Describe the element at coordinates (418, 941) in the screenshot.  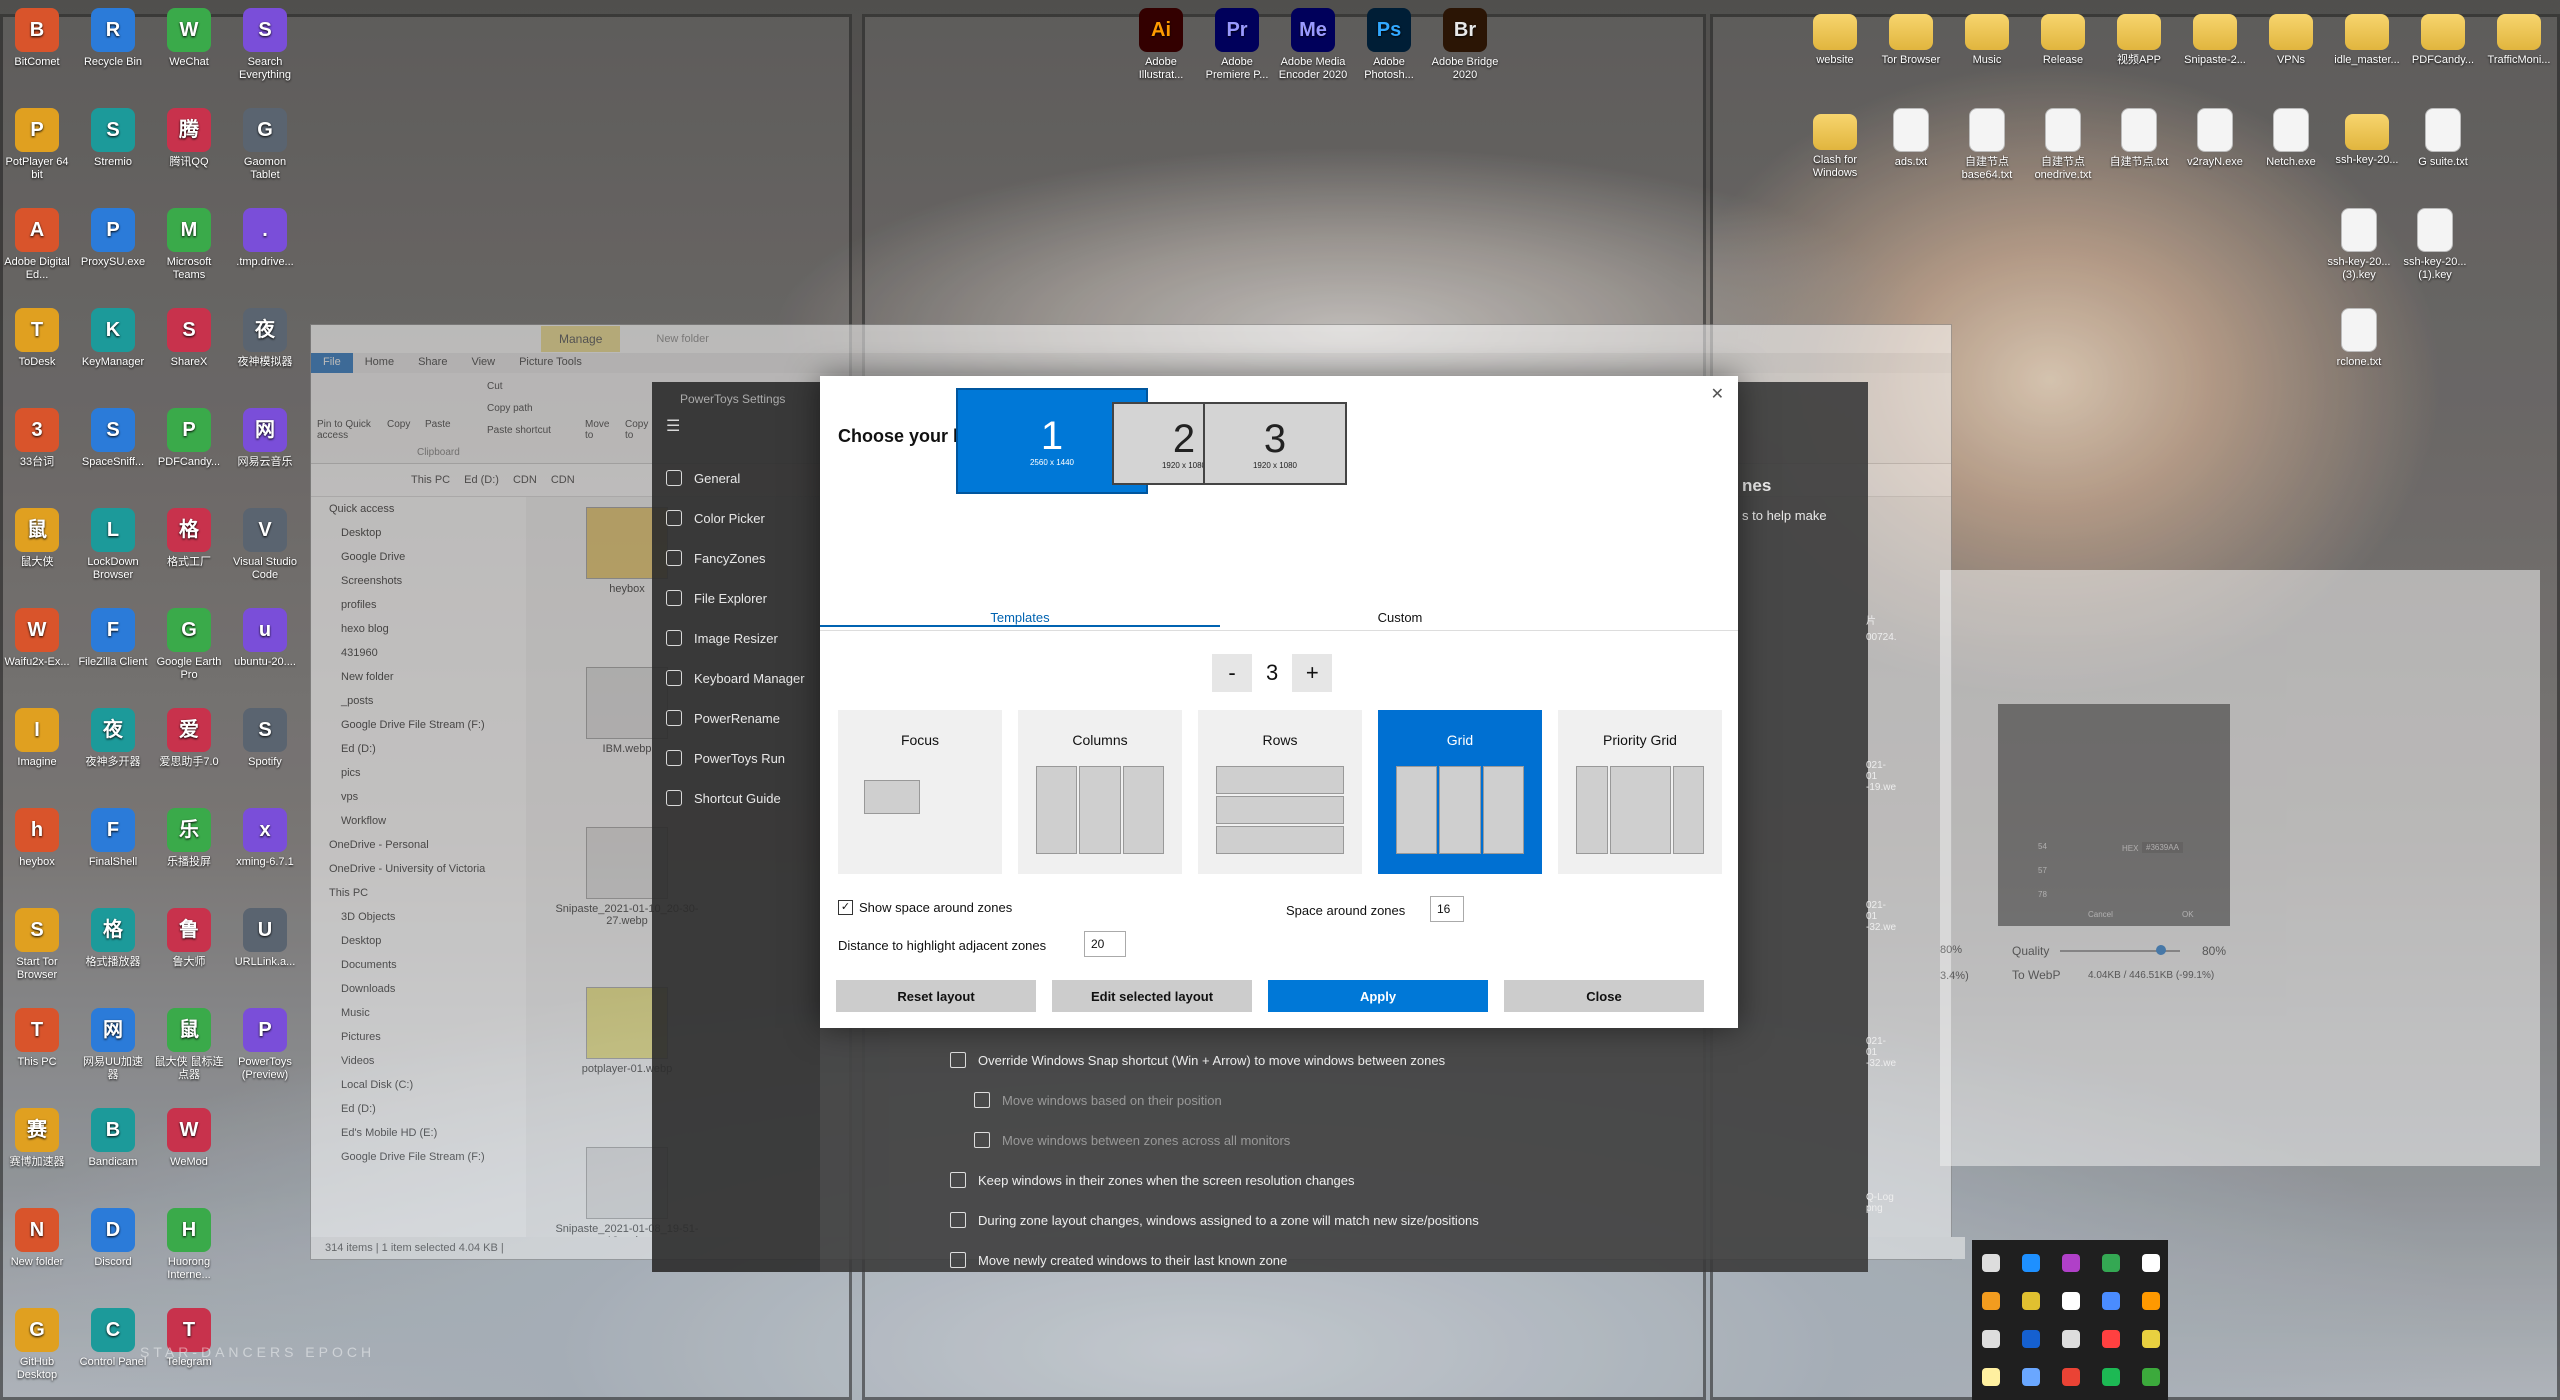
I see `nav-item: Desktop` at that location.